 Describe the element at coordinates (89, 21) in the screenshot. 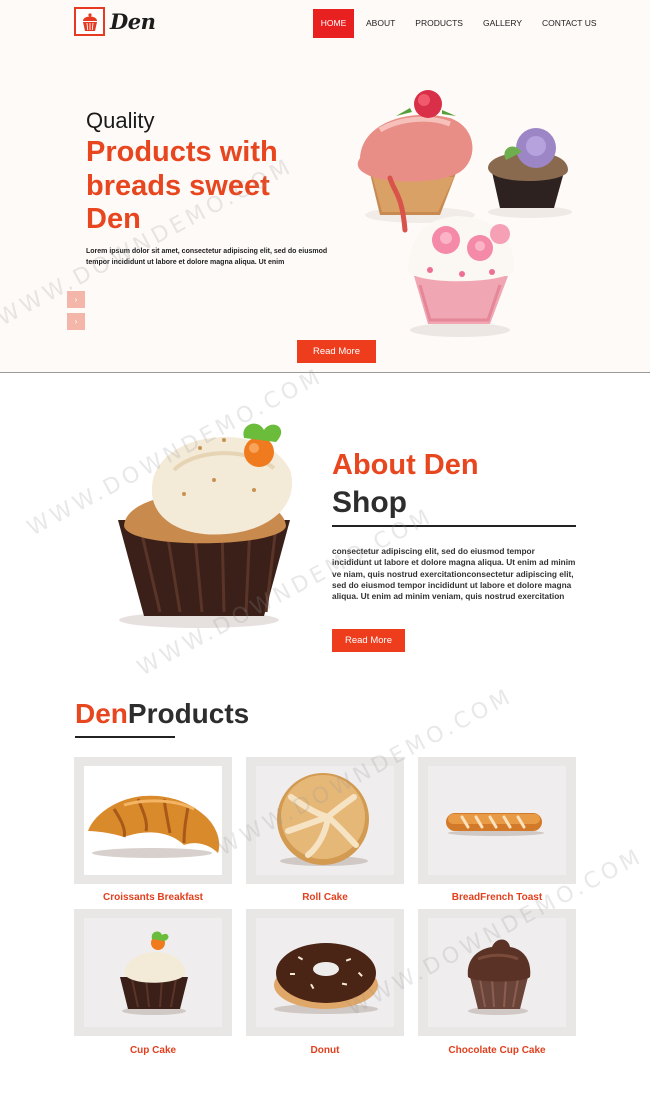

I see `cupcake-logo-icon` at that location.